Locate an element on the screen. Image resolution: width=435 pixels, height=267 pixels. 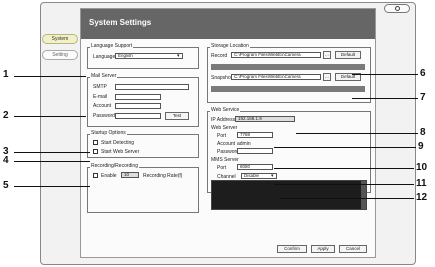
web-server-label: Web Server is located at coordinates (224, 128).